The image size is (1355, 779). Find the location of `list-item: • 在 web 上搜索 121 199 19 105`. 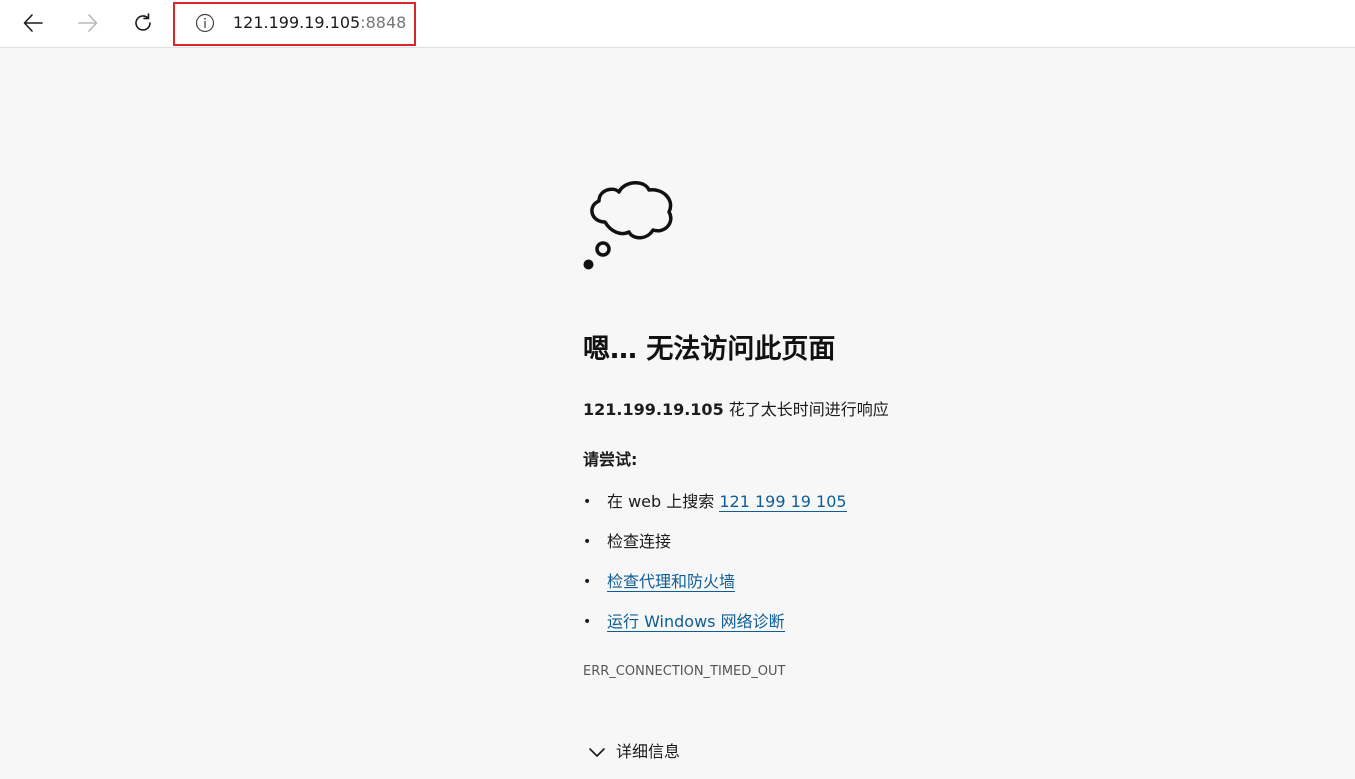

list-item: • 在 web 上搜索 121 199 19 105 is located at coordinates (715, 510).